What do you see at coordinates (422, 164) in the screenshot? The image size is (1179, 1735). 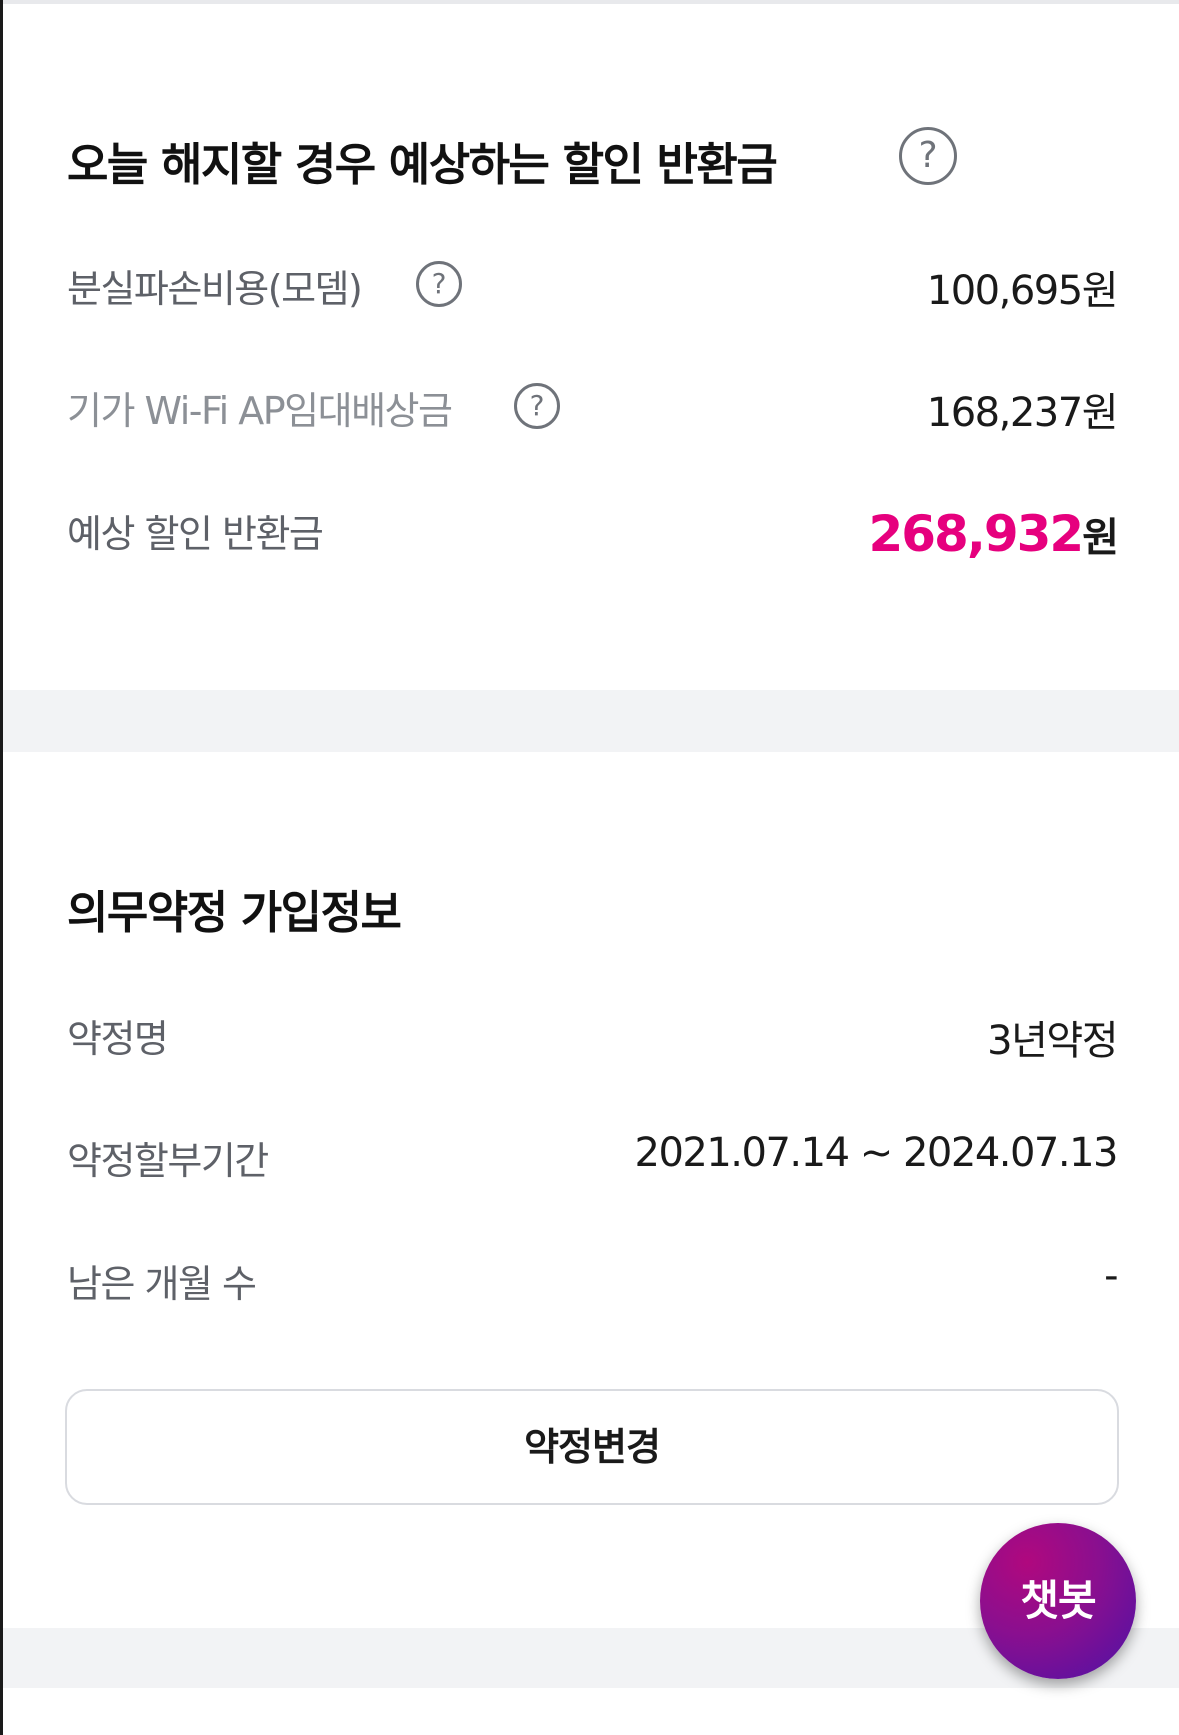 I see `termination-title: 오늘 해지할 경우 예상하는 할인 반환금` at bounding box center [422, 164].